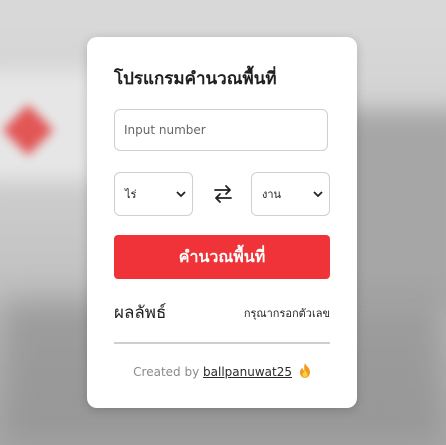 This screenshot has height=445, width=446. What do you see at coordinates (140, 313) in the screenshot?
I see `result-label: ผลลัพธ์` at bounding box center [140, 313].